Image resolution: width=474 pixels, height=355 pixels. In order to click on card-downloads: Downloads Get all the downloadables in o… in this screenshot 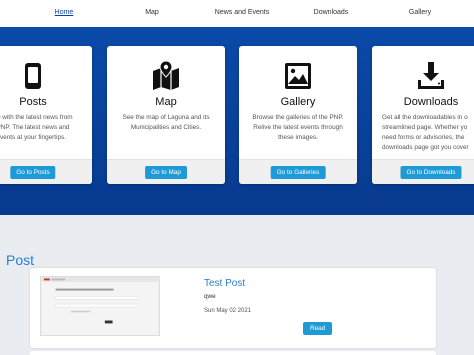, I will do `click(423, 115)`.